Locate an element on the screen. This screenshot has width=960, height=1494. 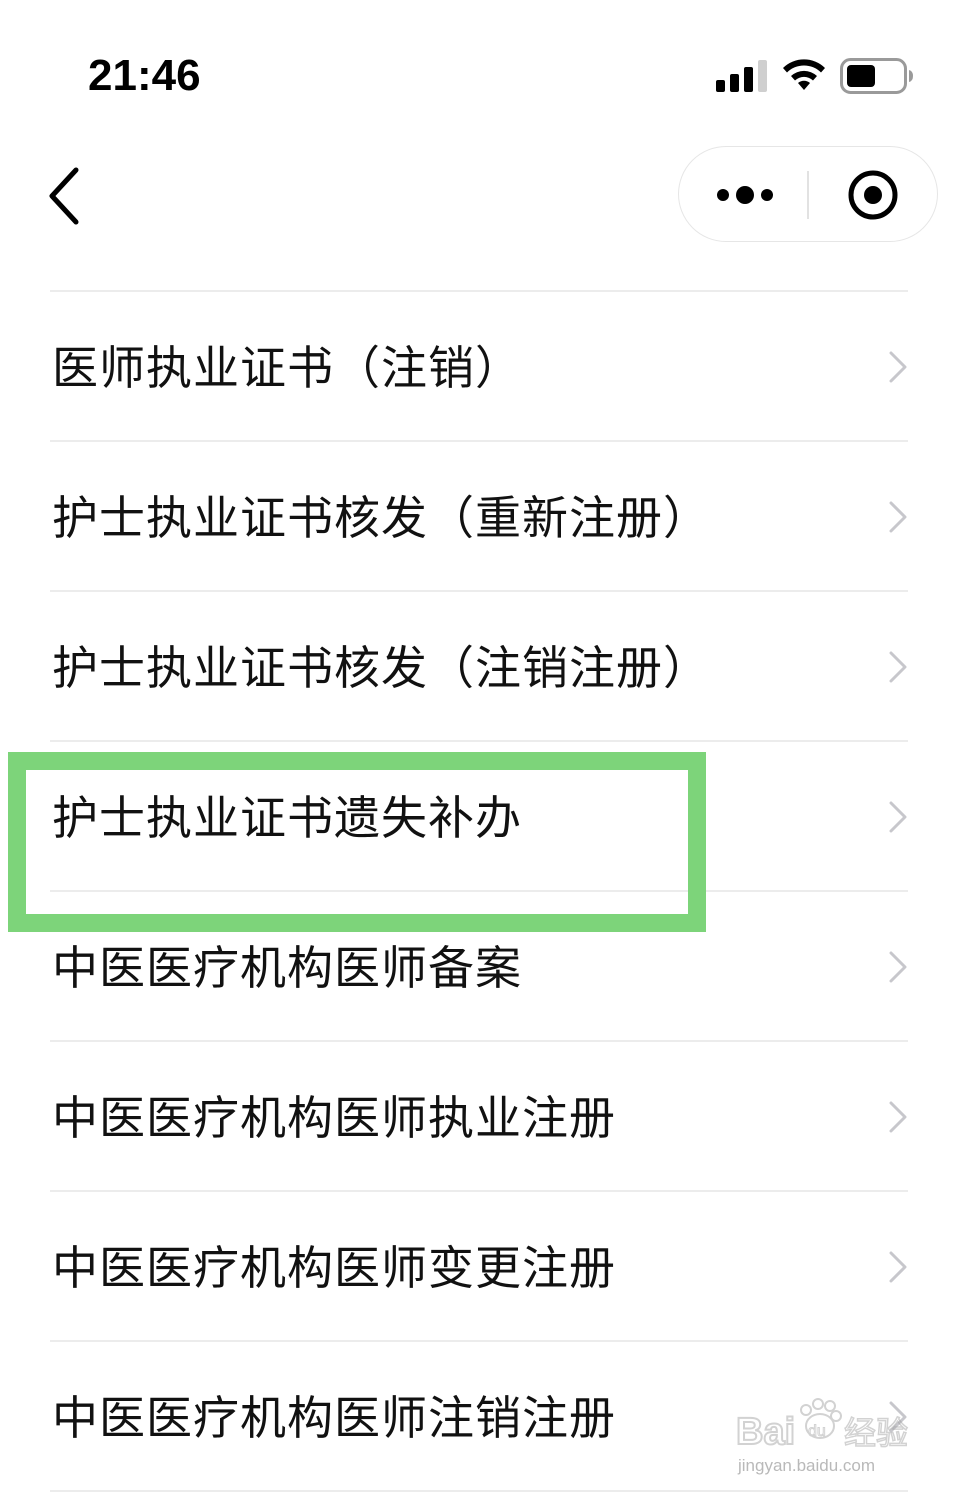
target-close-icon is located at coordinates (873, 195).